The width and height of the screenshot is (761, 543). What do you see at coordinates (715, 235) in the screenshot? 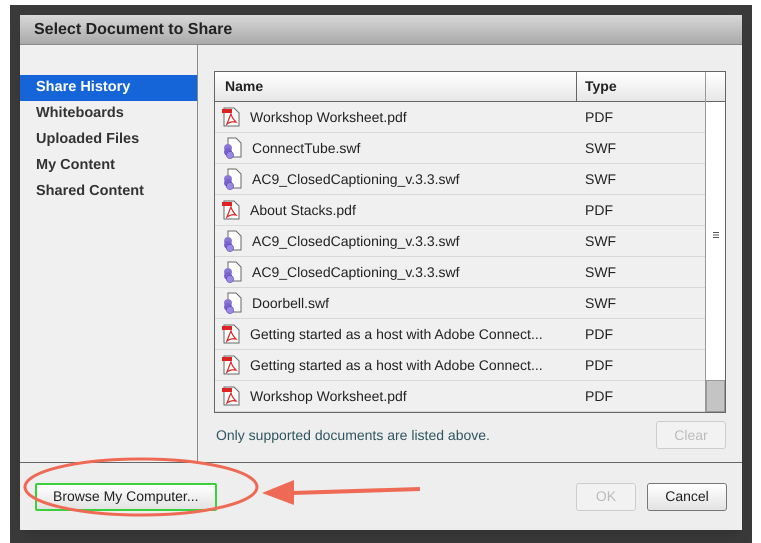
I see `grip-icon` at bounding box center [715, 235].